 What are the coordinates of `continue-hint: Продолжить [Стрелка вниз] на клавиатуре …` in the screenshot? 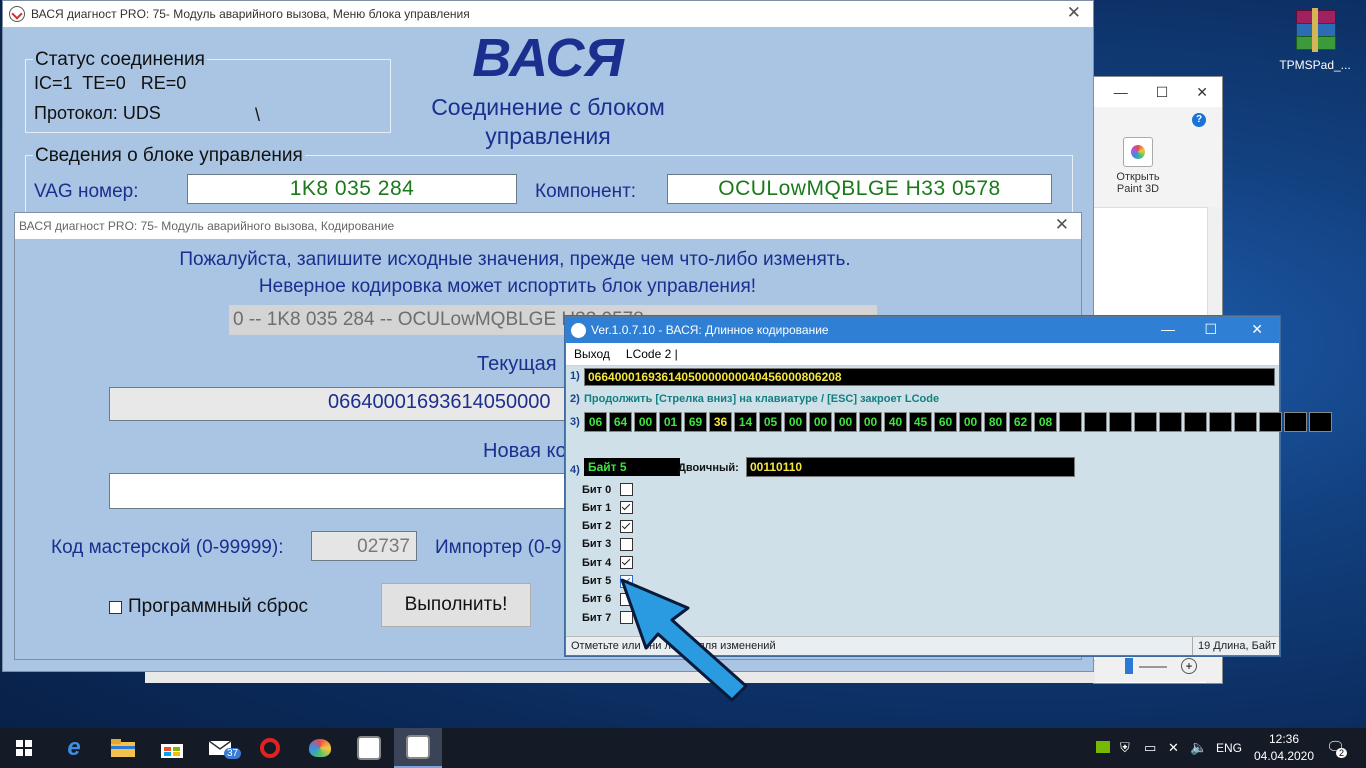 It's located at (762, 399).